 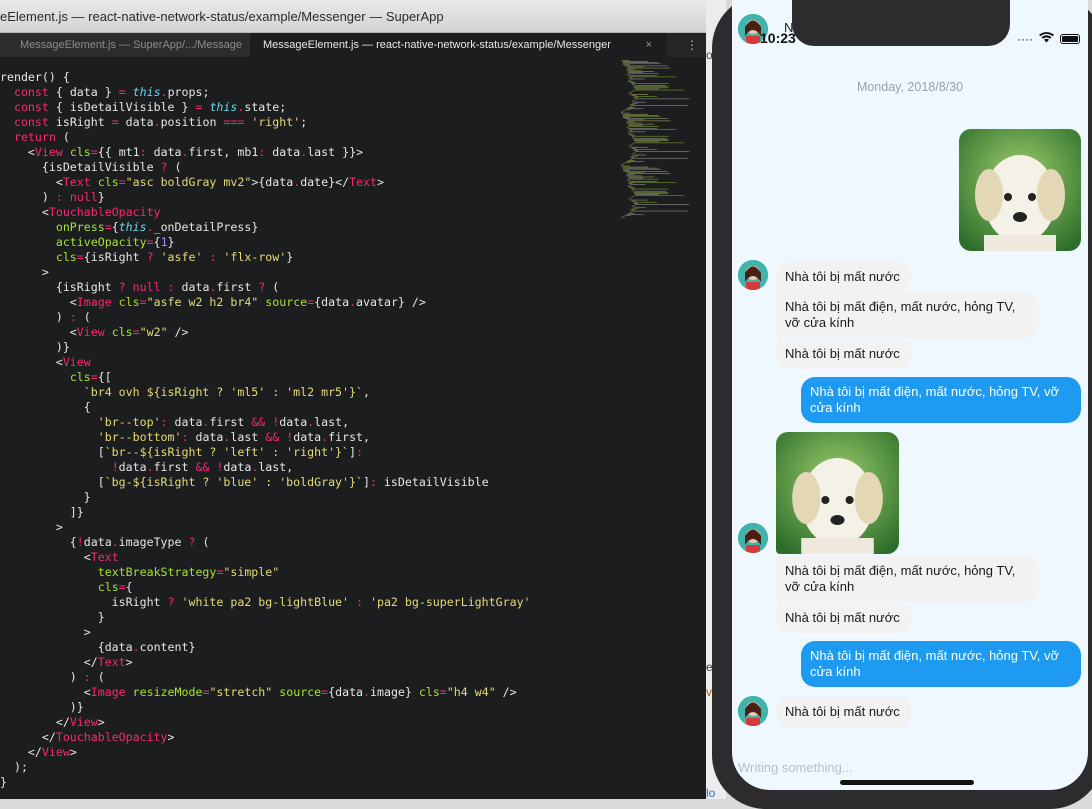 I want to click on code-line: onPress={this._onDetailPress}, so click(x=157, y=227).